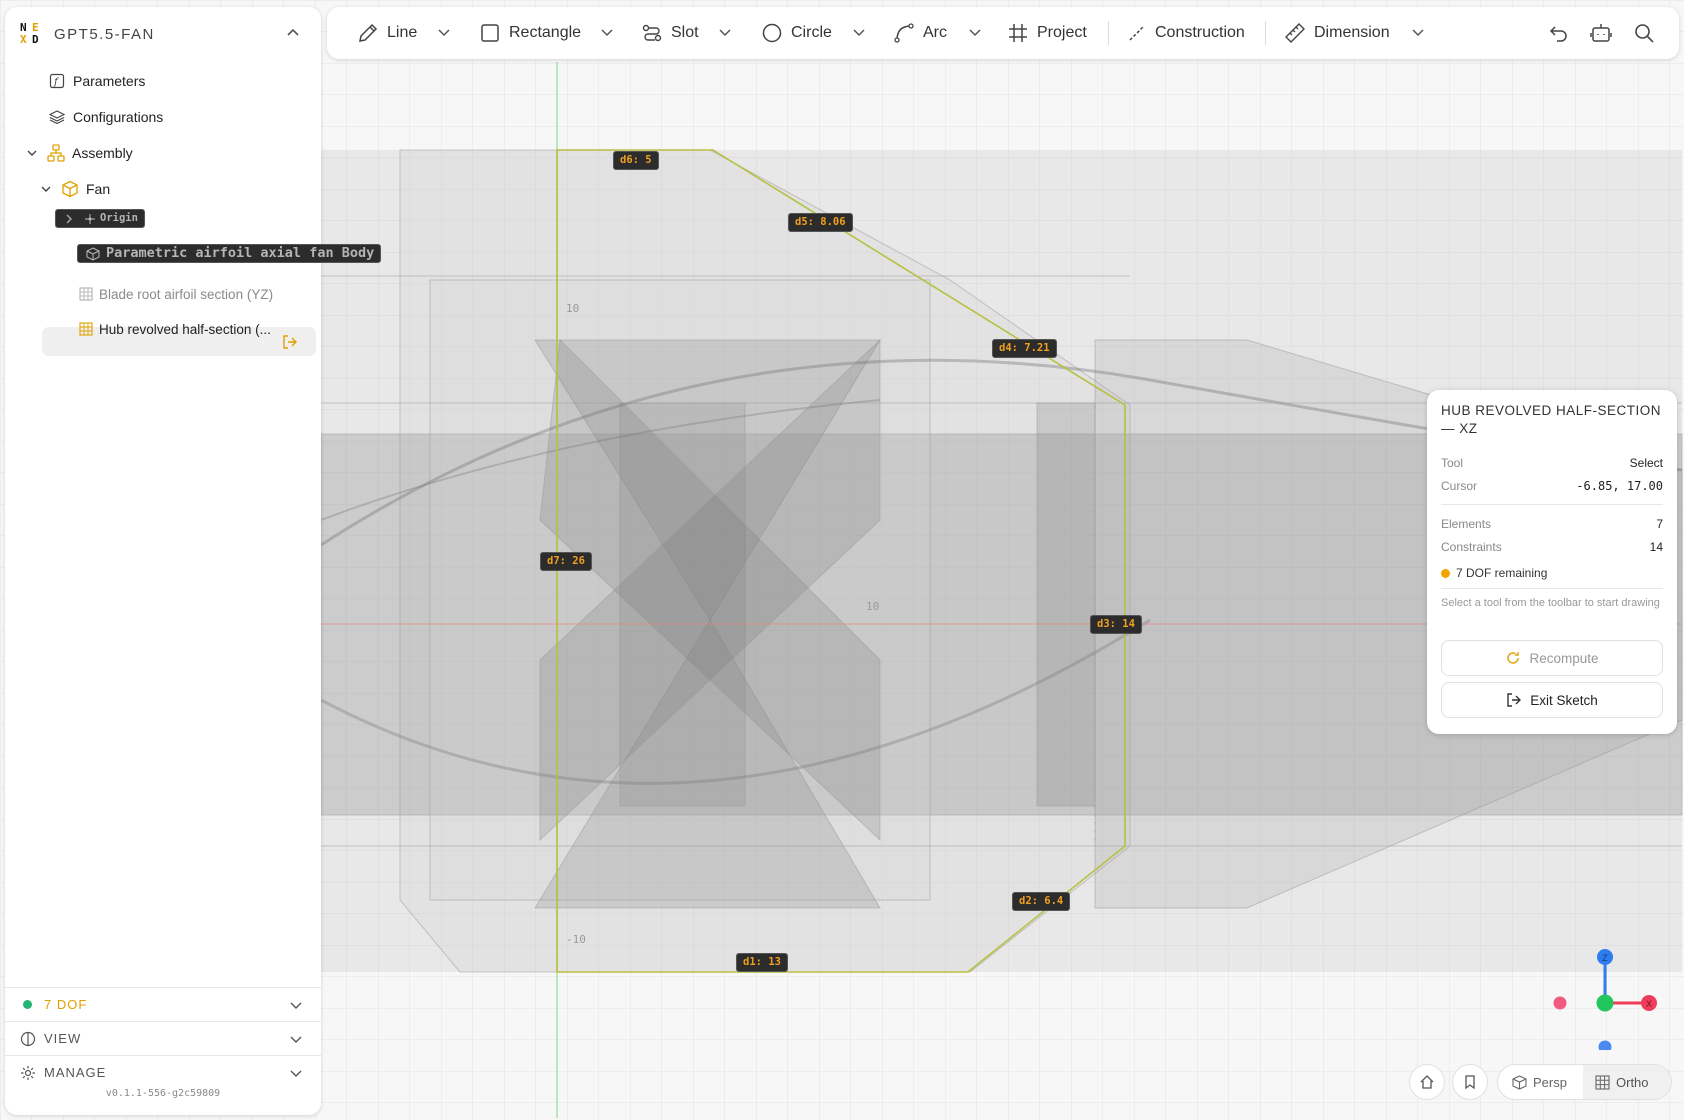 The height and width of the screenshot is (1120, 1684). I want to click on manage-section-row: MANAGE, so click(163, 1072).